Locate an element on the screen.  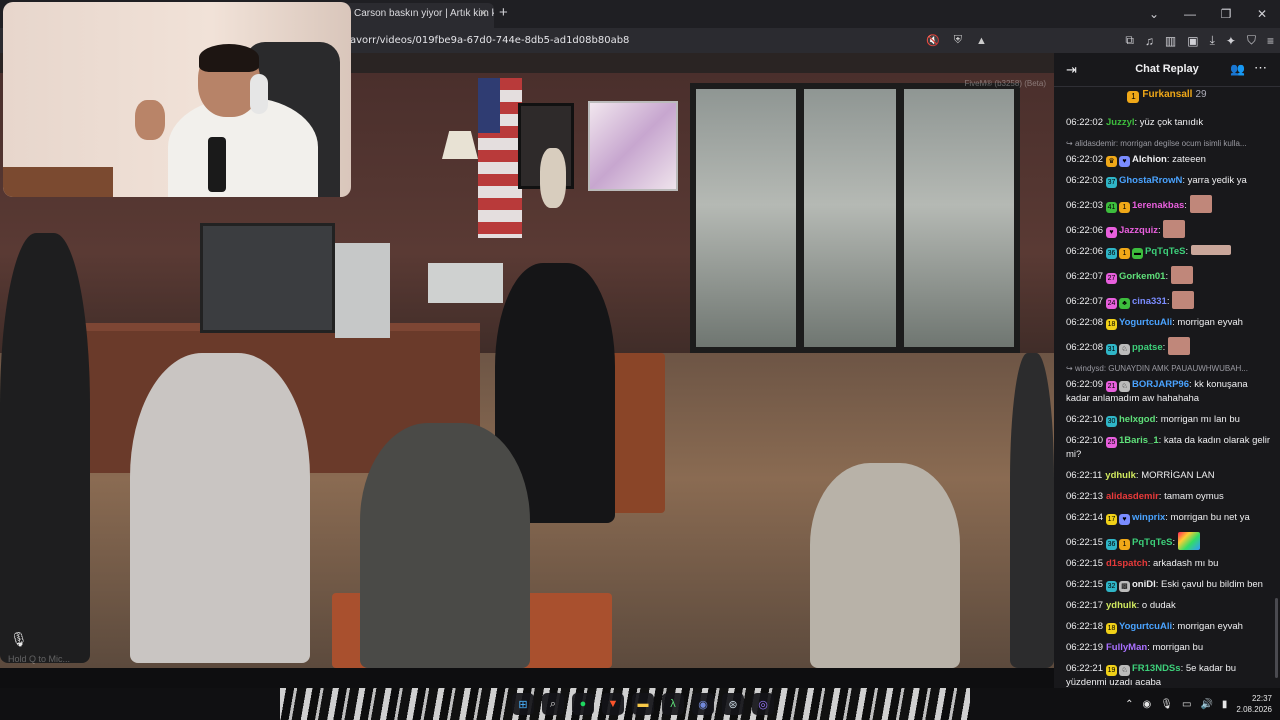
chat-username: BORJARP96 is located at coordinates (1160, 384).